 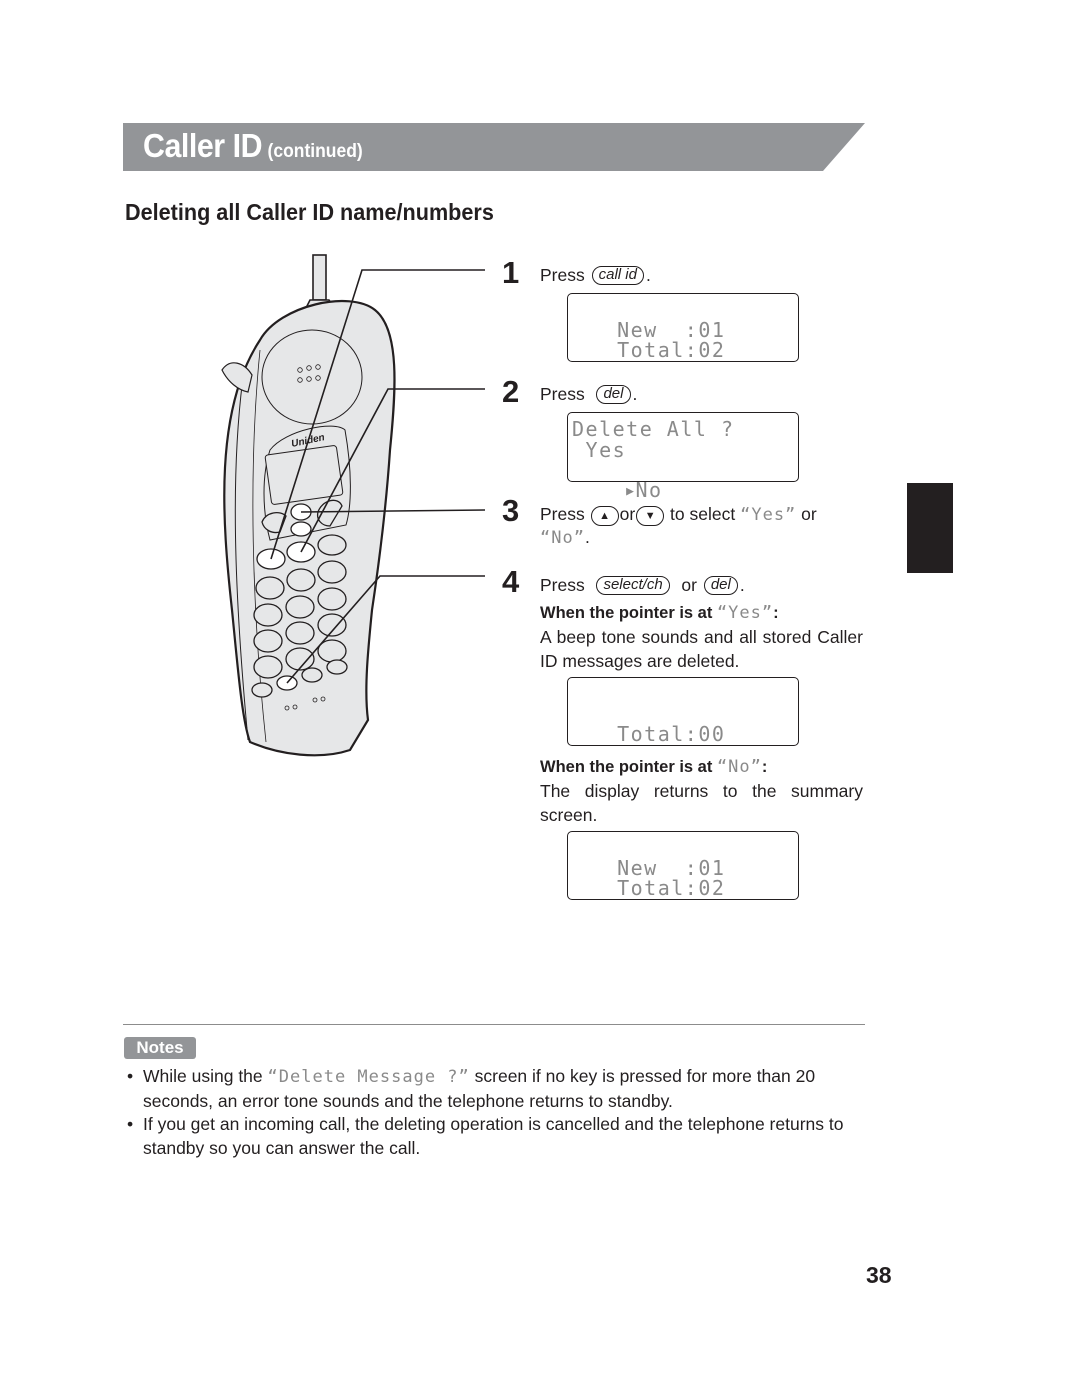 I want to click on chapter-side-tab, so click(x=930, y=528).